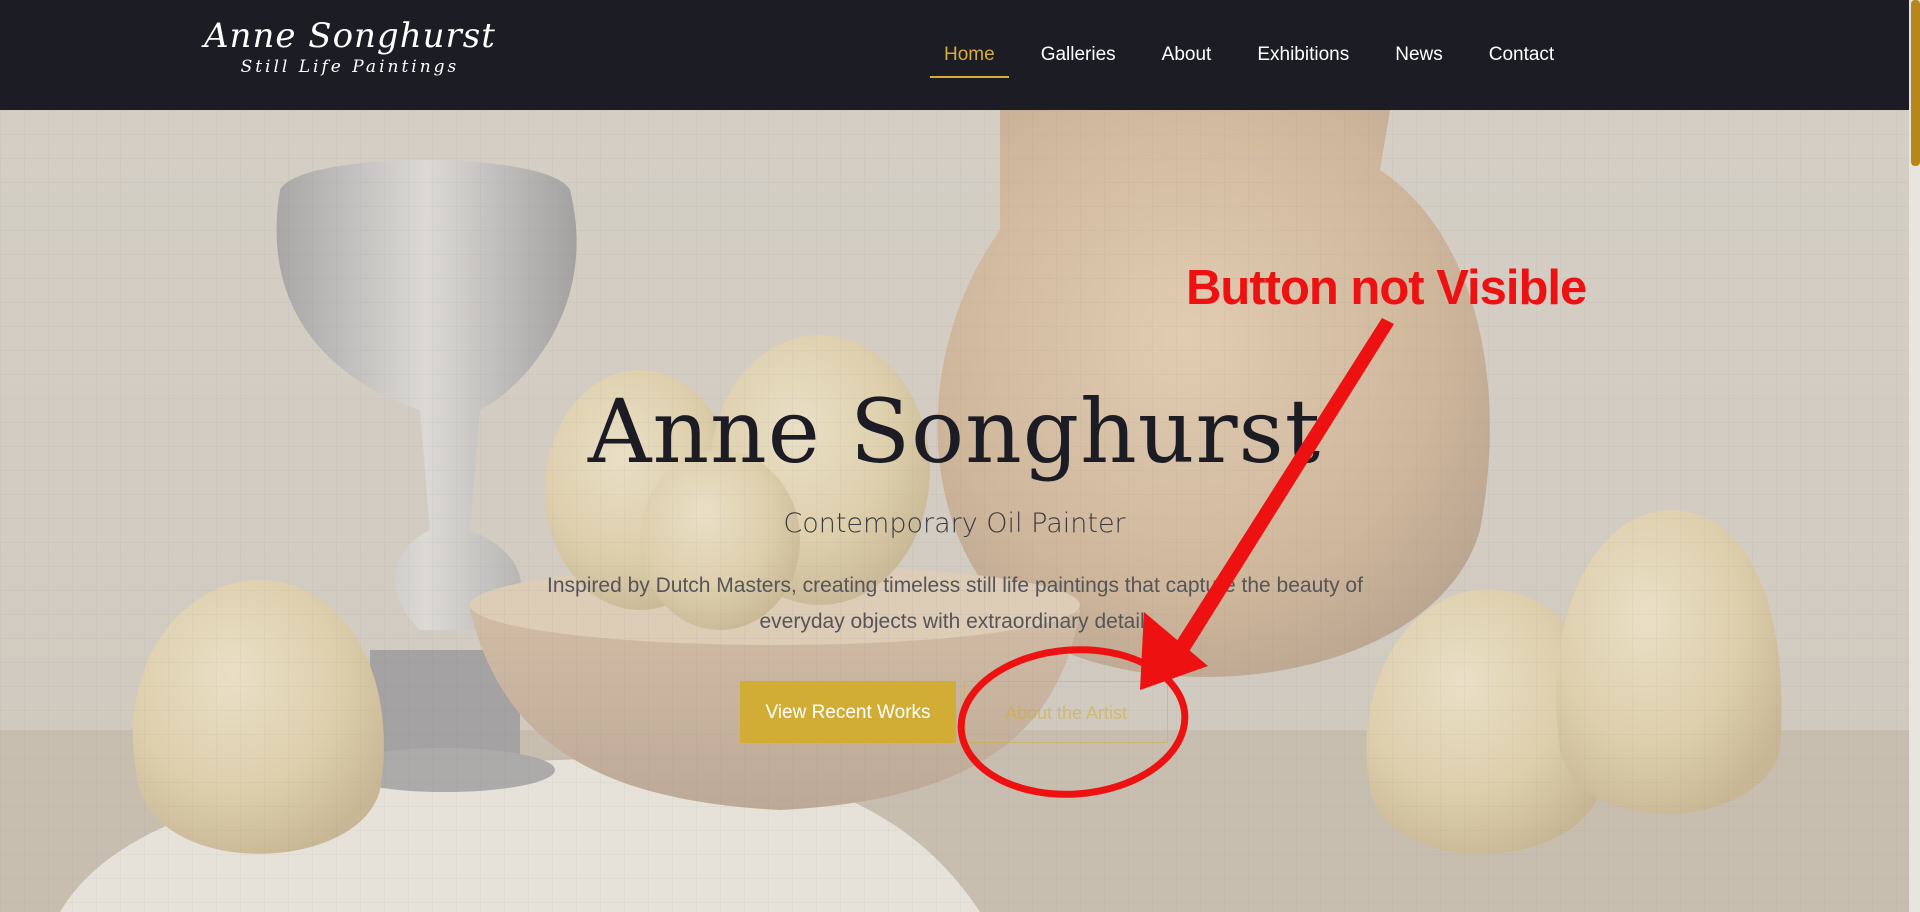 Image resolution: width=1920 pixels, height=912 pixels. What do you see at coordinates (954, 523) in the screenshot?
I see `hero-subtitle: Contemporary Oil Painter` at bounding box center [954, 523].